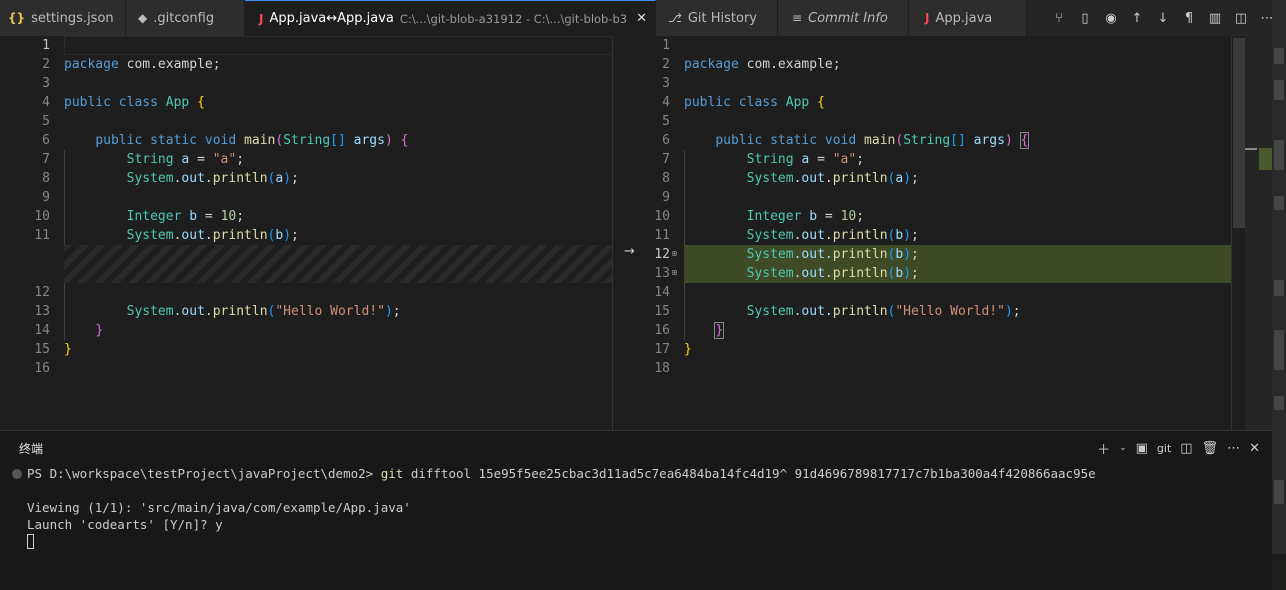 The height and width of the screenshot is (590, 1286). I want to click on code-line: Integer b = 10;, so click(185, 216).